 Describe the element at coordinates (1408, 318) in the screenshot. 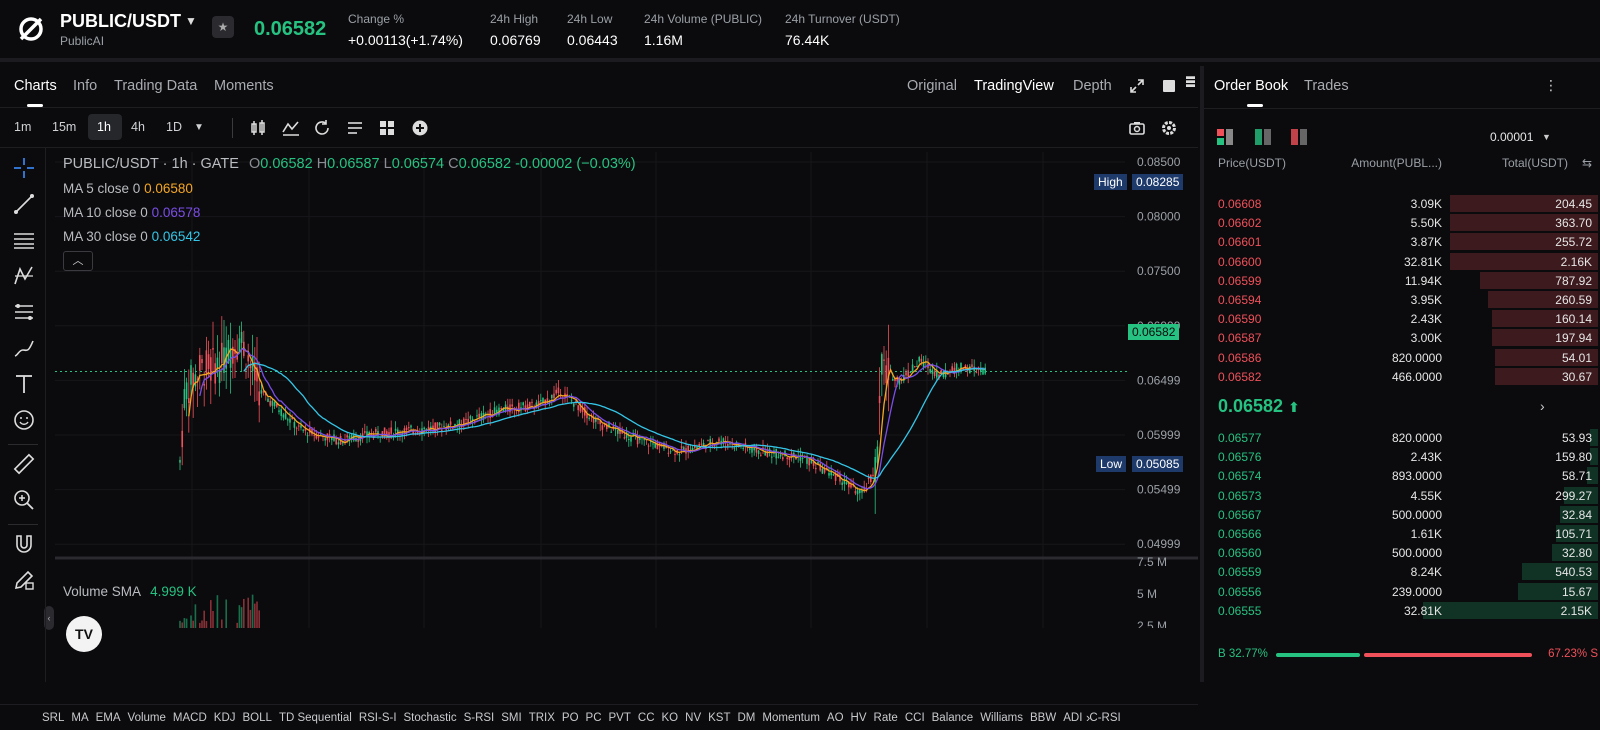

I see `ask-row: 0.06590 2.43K 160.14` at that location.